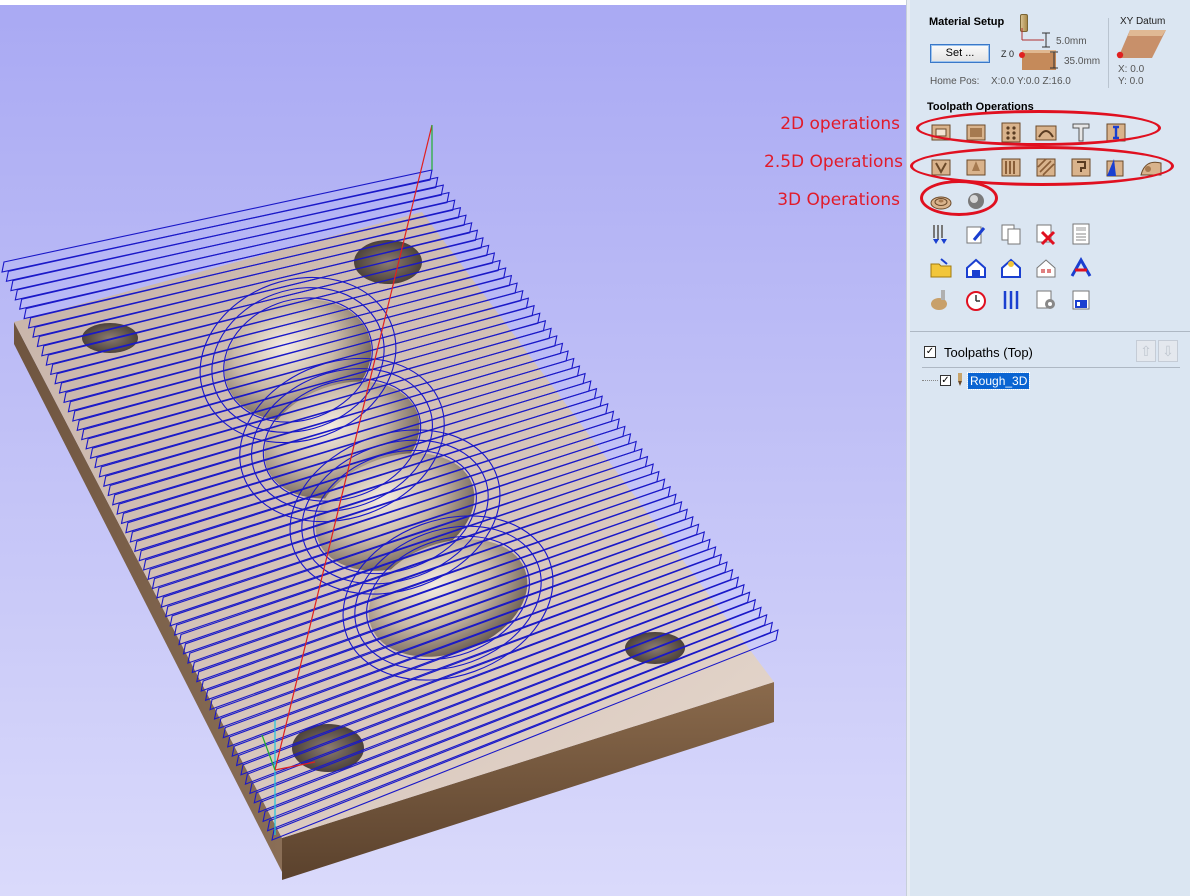 This screenshot has width=1190, height=896. I want to click on save-toolpath-icon, so click(1081, 300).